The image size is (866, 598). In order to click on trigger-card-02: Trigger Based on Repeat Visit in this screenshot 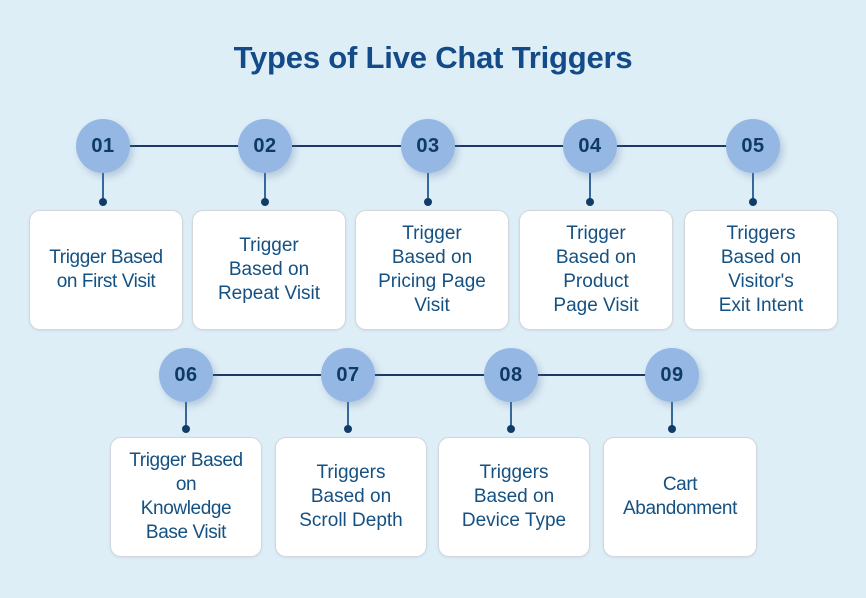, I will do `click(269, 270)`.